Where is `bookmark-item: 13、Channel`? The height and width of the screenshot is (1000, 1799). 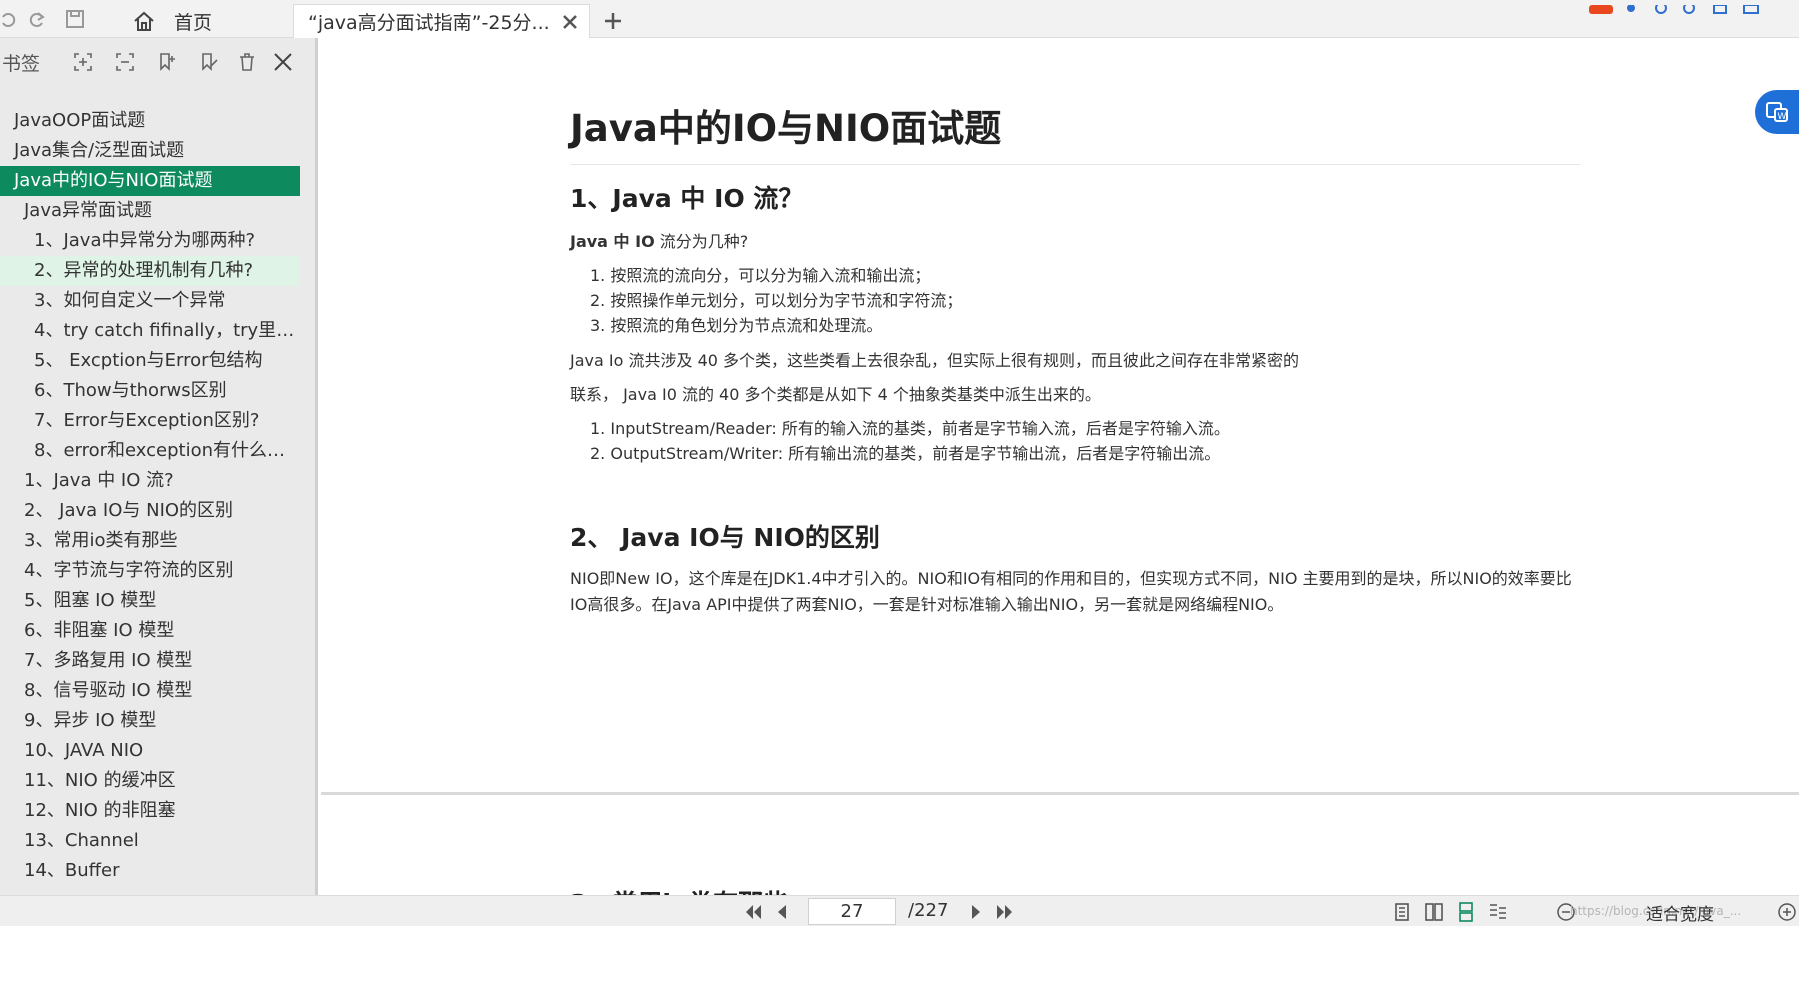 bookmark-item: 13、Channel is located at coordinates (150, 841).